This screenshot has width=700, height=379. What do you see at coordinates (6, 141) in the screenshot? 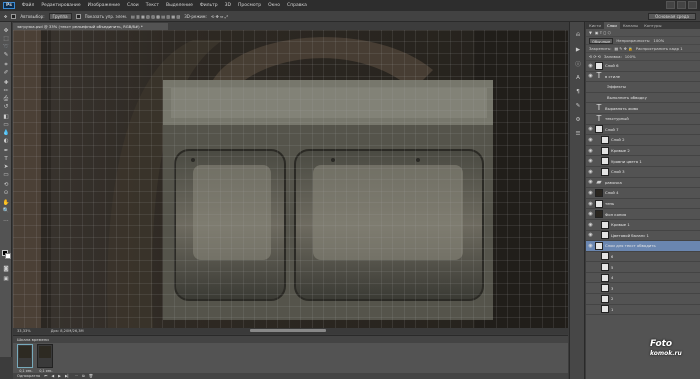
I see `dodge-tool-icon: ◐` at bounding box center [6, 141].